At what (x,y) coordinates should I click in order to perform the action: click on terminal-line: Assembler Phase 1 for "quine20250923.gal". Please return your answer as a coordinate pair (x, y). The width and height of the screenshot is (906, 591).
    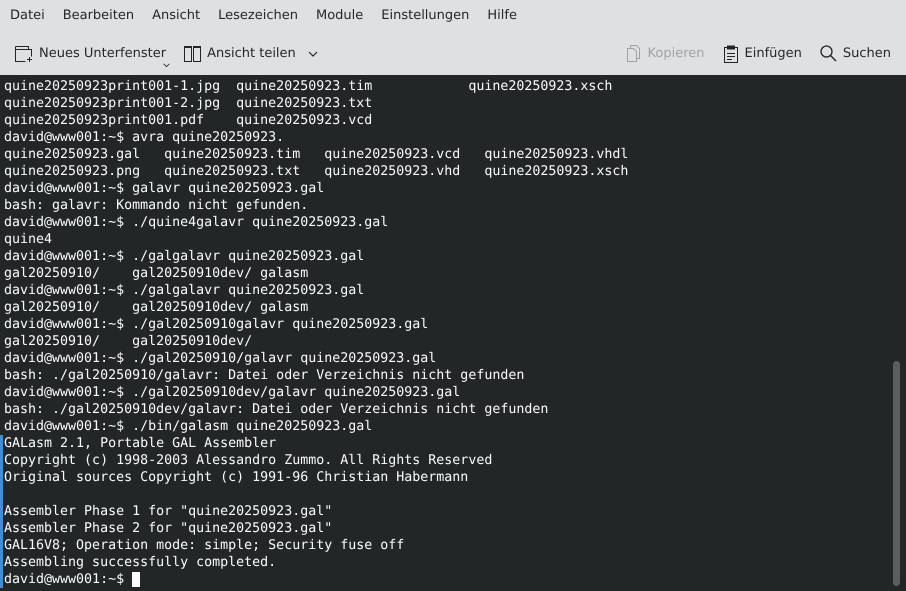
    Looking at the image, I should click on (168, 511).